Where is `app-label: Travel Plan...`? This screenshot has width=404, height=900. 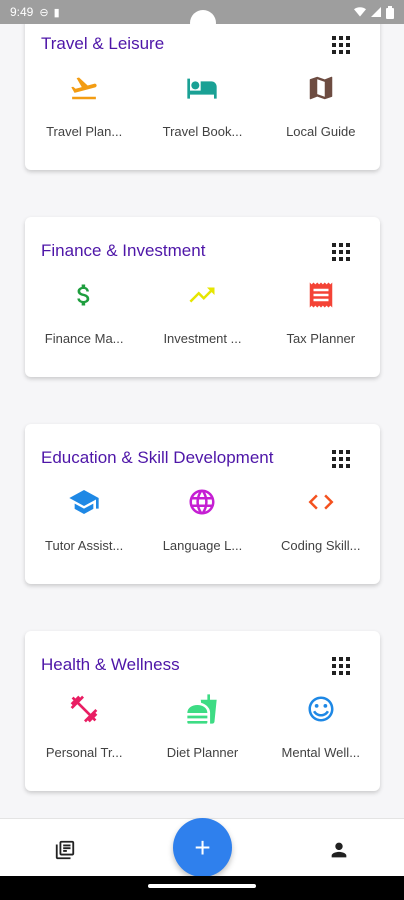 app-label: Travel Plan... is located at coordinates (84, 131).